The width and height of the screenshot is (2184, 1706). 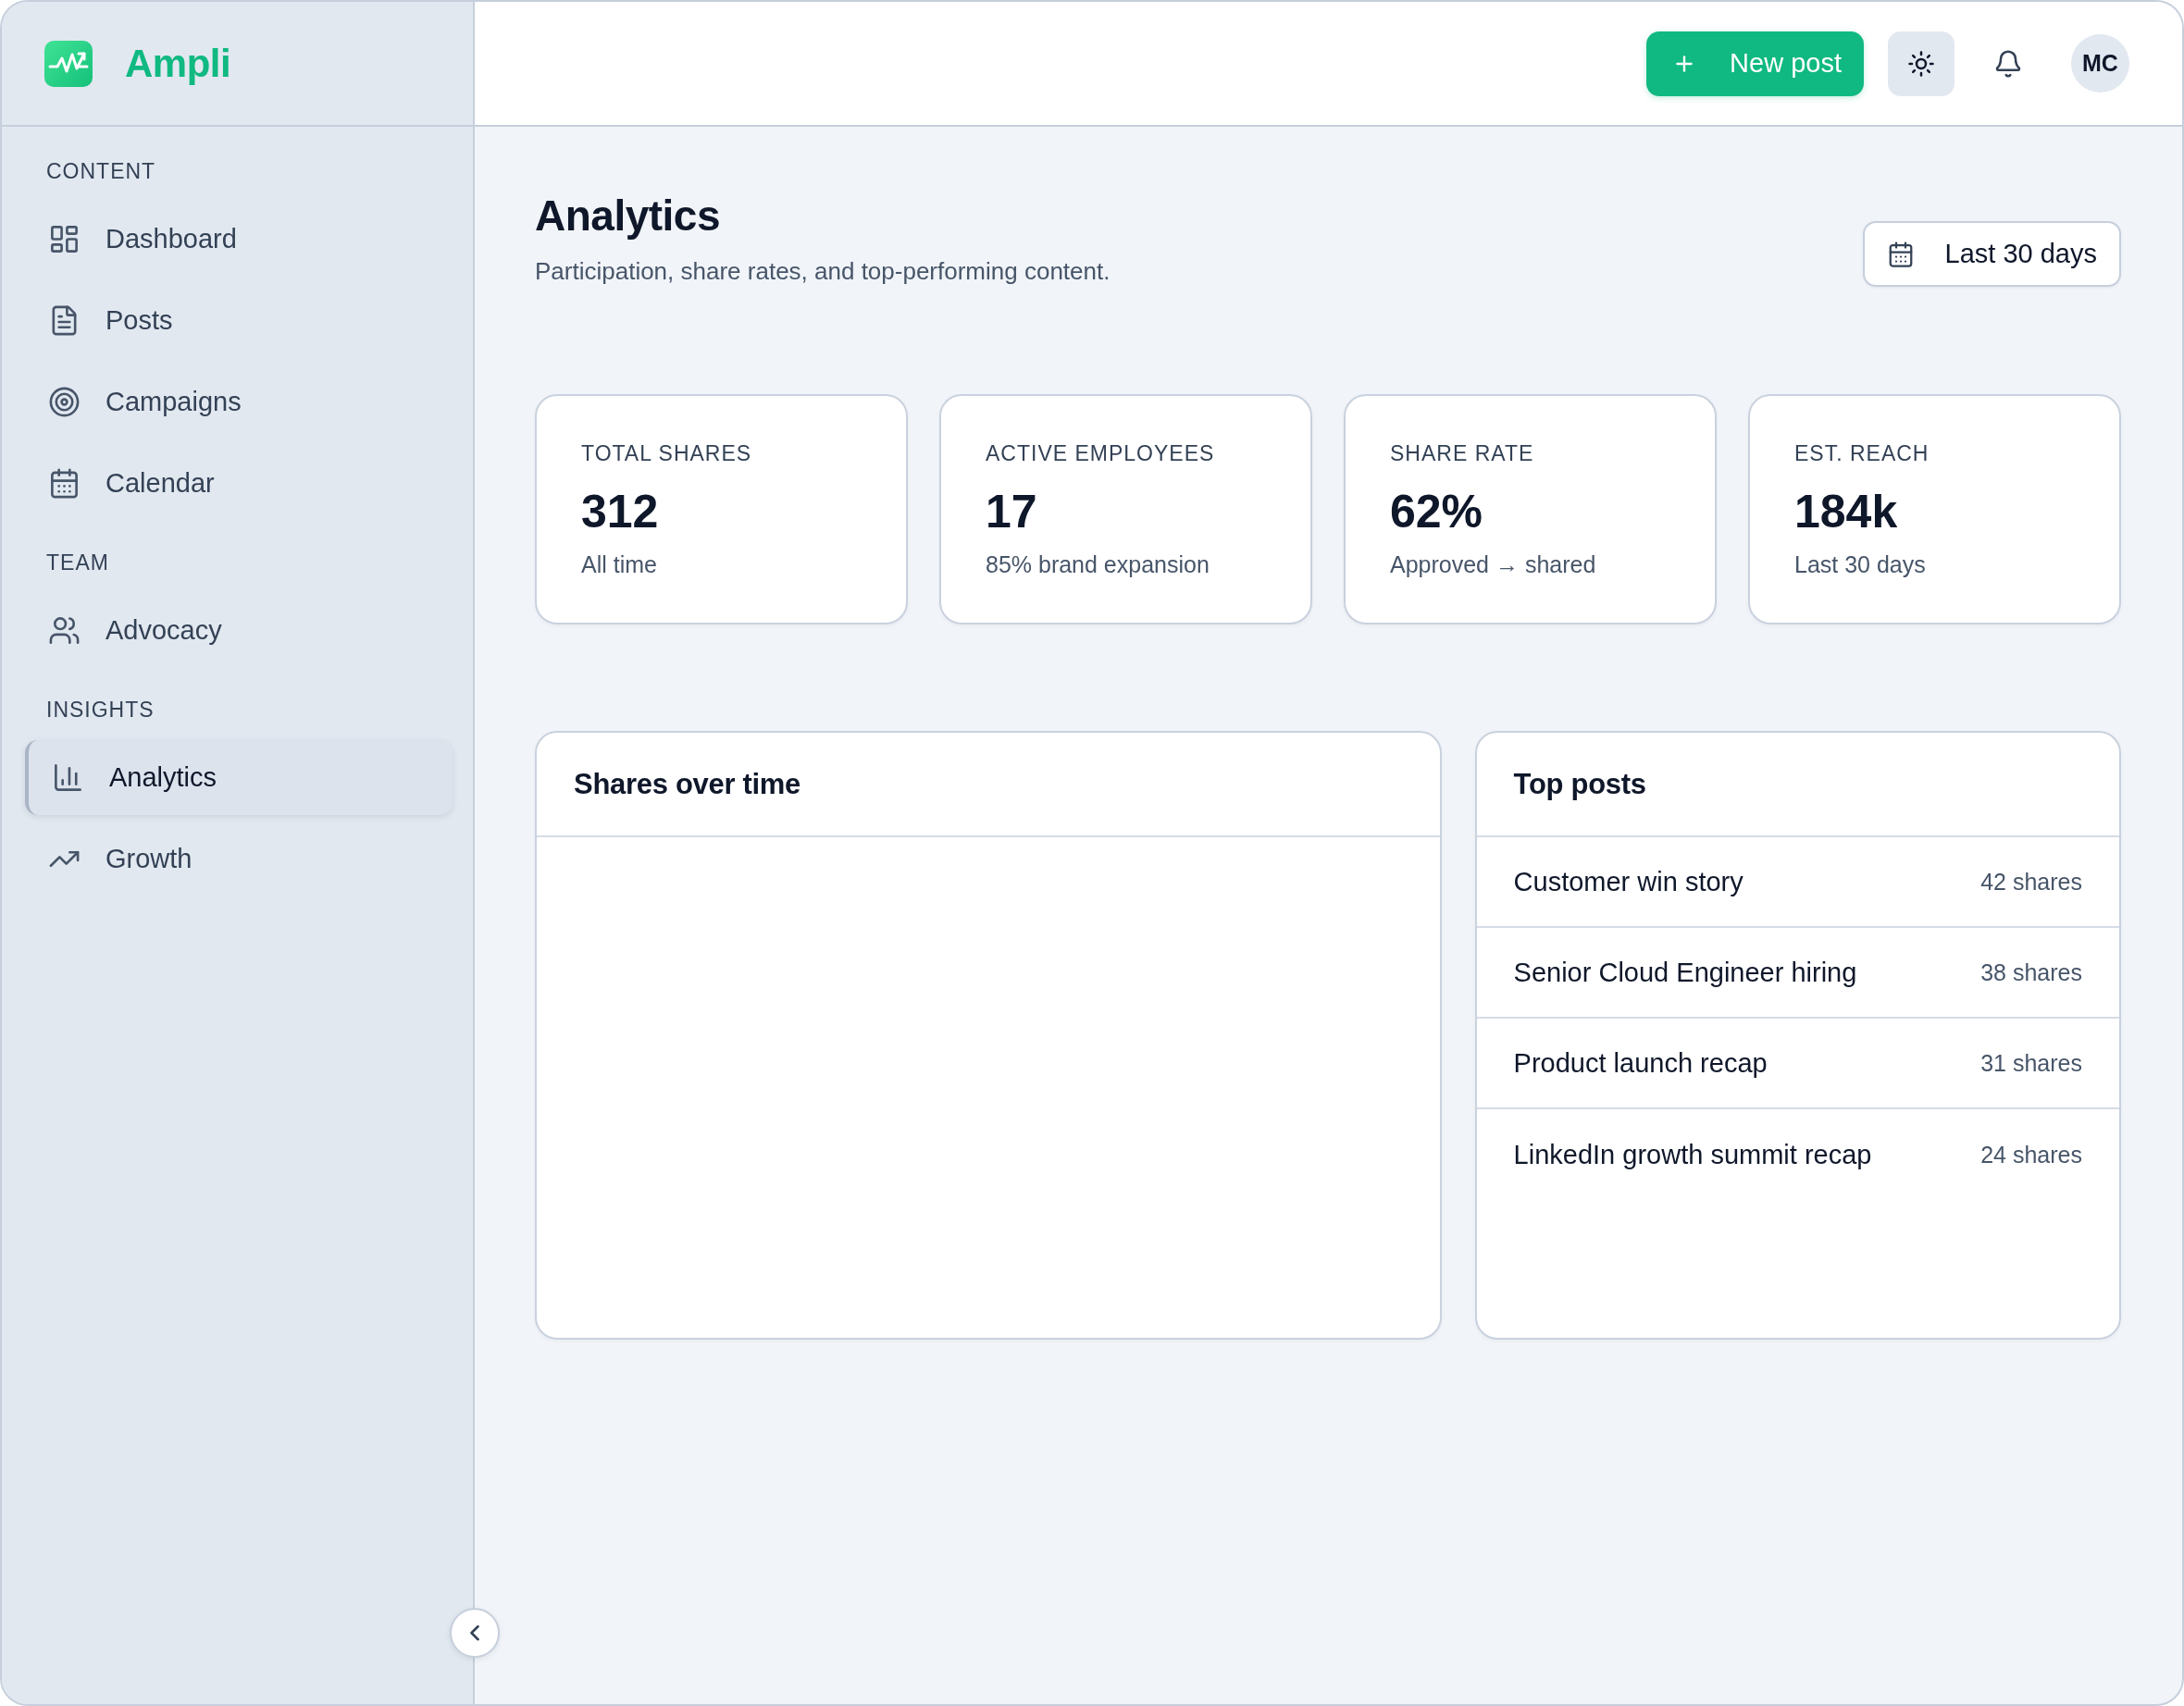 I want to click on share-count: 38 shares, so click(x=2031, y=972).